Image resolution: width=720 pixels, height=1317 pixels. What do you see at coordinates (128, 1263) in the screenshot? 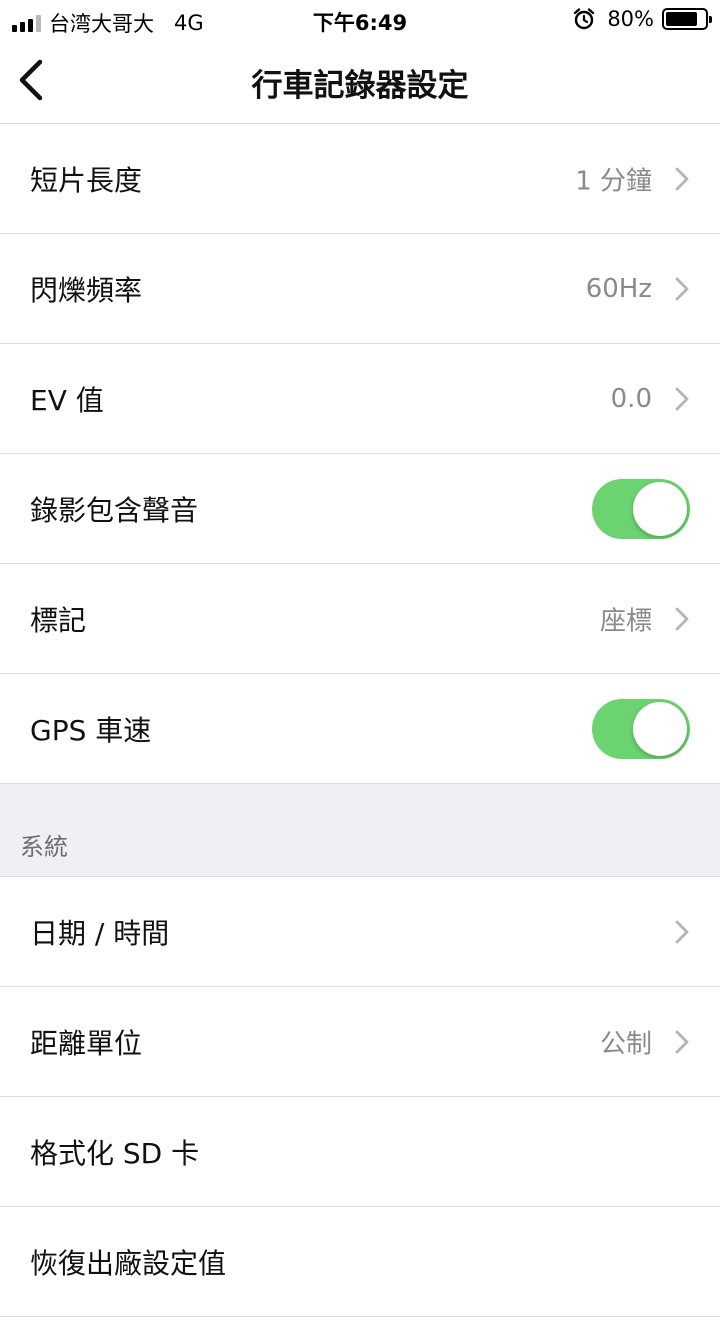
I see `setting-label: 恢復出廠設定值` at bounding box center [128, 1263].